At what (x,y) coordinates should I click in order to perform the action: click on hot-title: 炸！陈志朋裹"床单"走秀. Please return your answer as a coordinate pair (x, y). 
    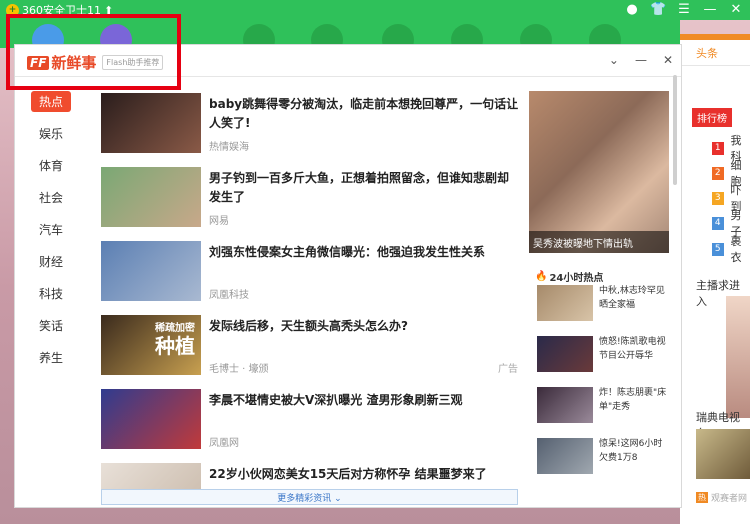
    Looking at the image, I should click on (634, 400).